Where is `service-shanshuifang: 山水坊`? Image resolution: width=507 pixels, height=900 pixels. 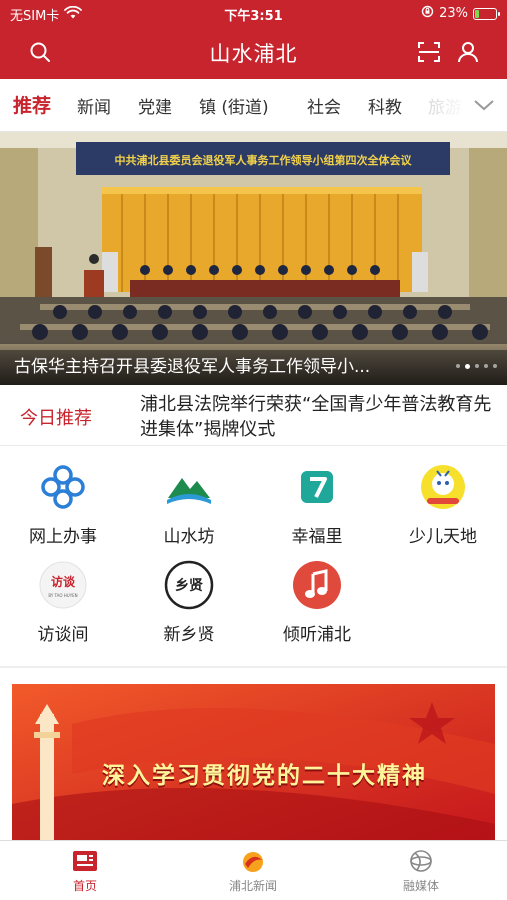 service-shanshuifang: 山水坊 is located at coordinates (189, 504).